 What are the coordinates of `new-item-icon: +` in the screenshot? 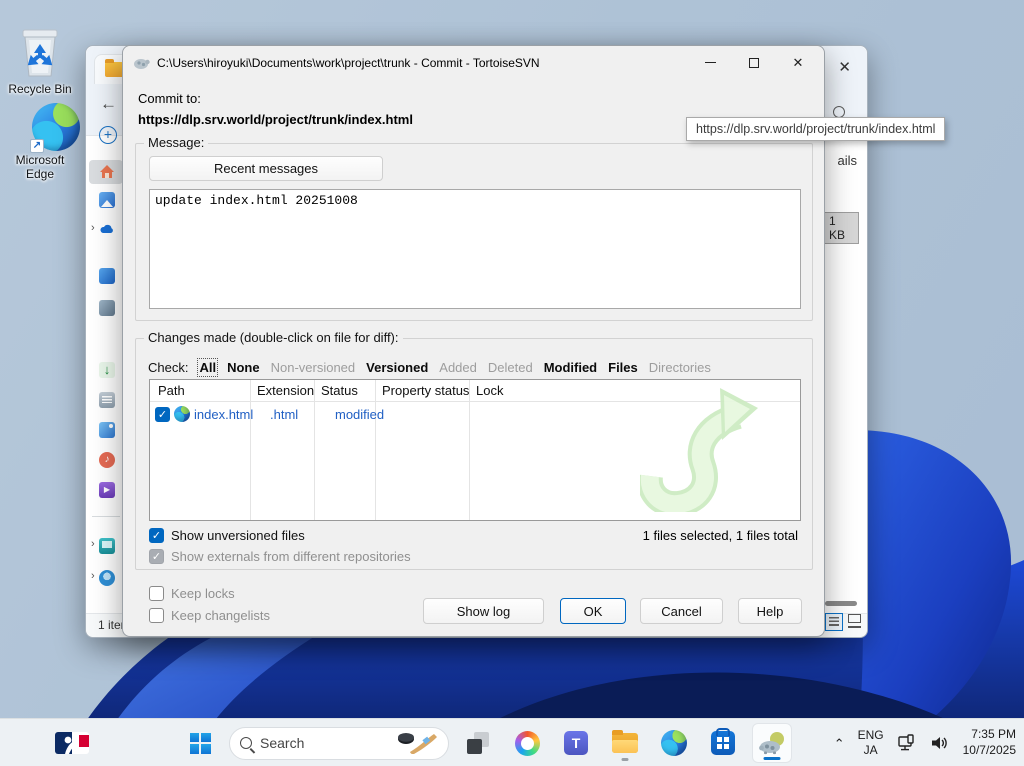 It's located at (108, 135).